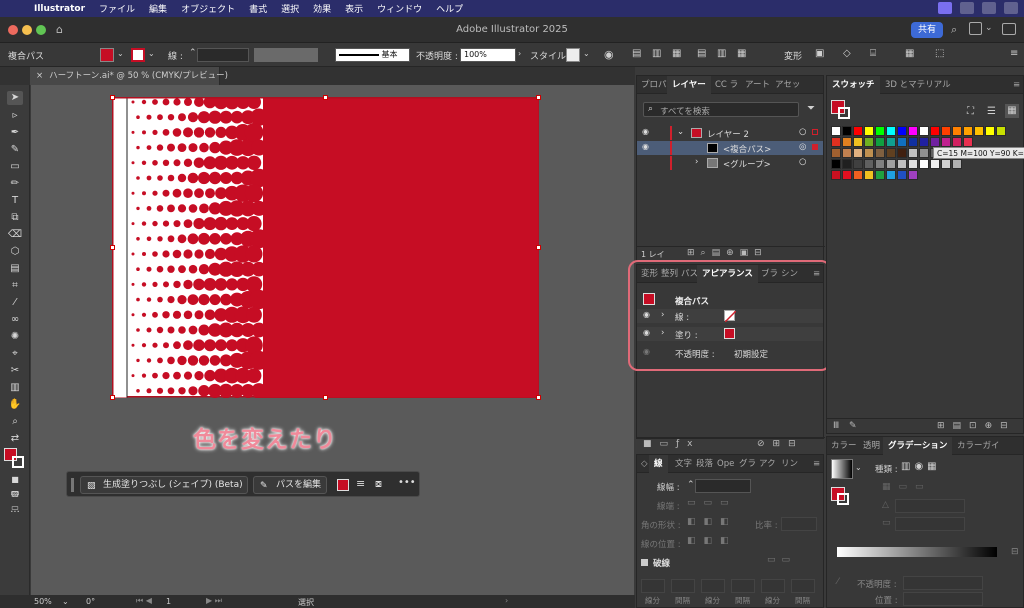 This screenshot has width=1024, height=608. What do you see at coordinates (927, 30) in the screenshot?
I see `share-button: 共有` at bounding box center [927, 30].